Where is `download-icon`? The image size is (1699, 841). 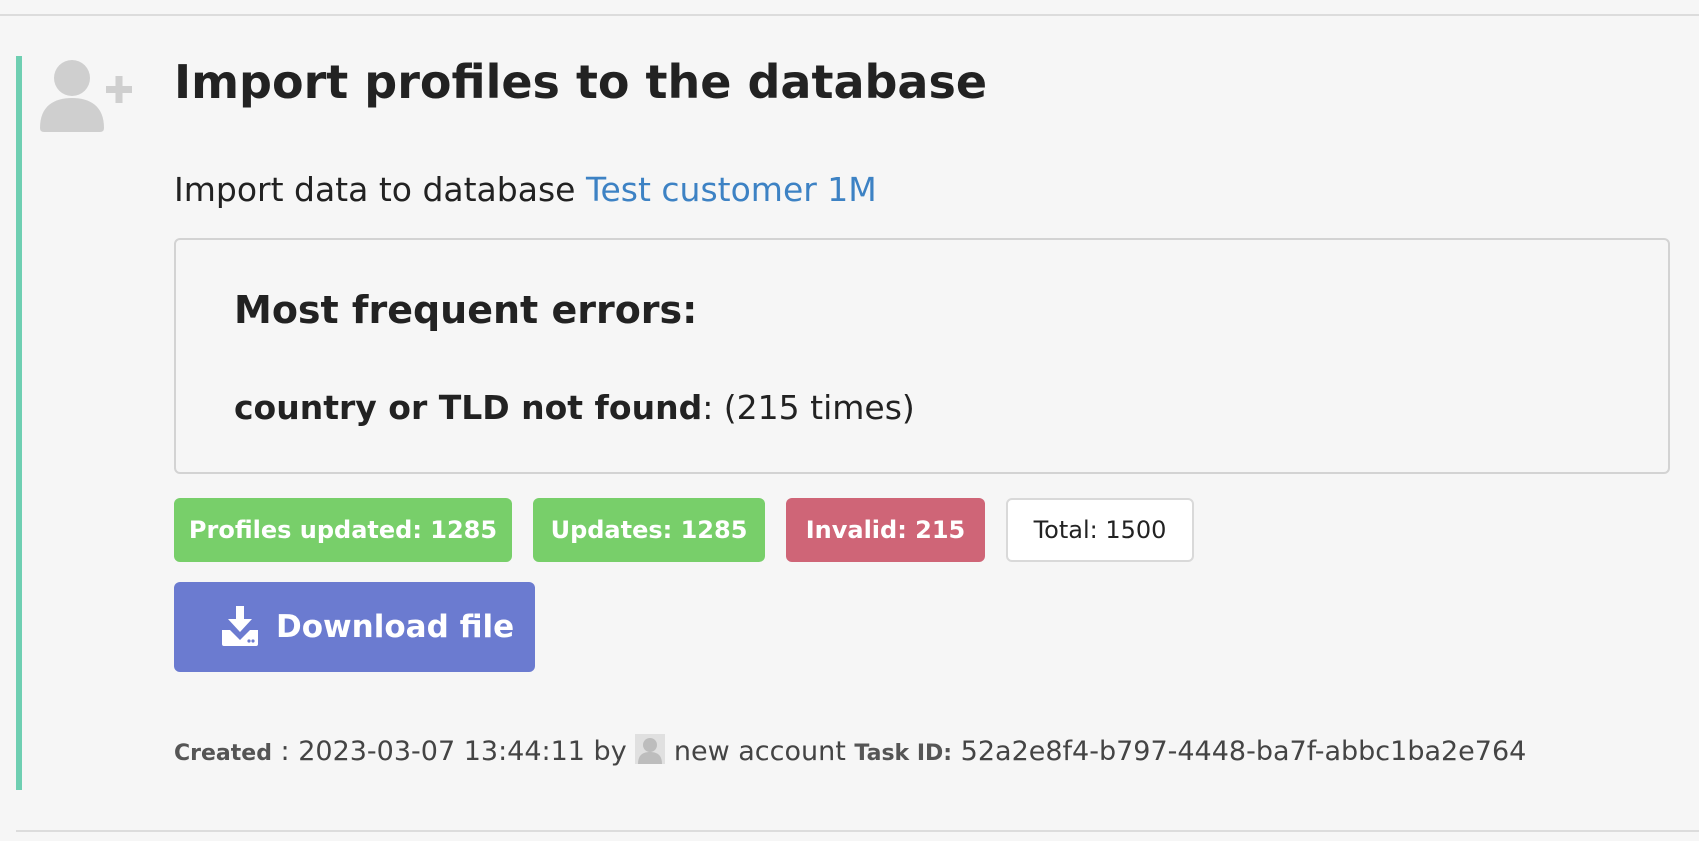
download-icon is located at coordinates (240, 626).